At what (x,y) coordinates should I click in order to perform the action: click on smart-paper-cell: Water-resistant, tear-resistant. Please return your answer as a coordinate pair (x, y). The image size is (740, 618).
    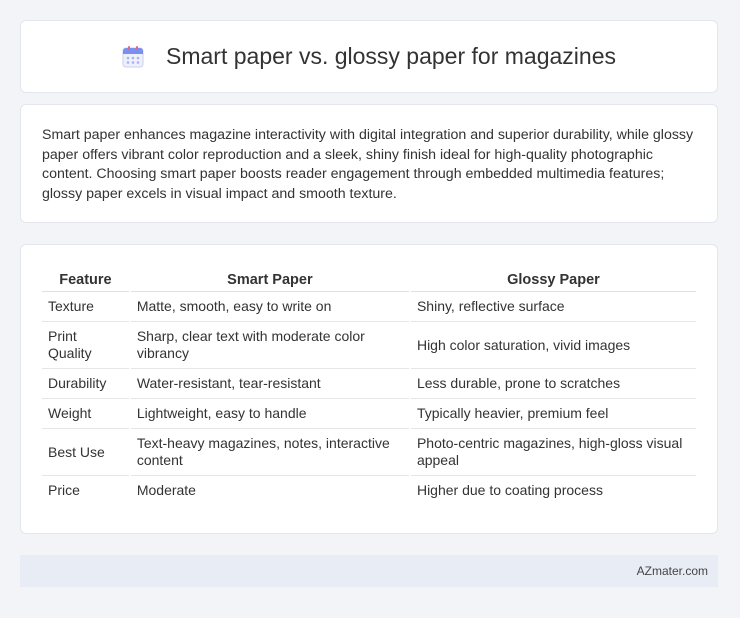
    Looking at the image, I should click on (269, 384).